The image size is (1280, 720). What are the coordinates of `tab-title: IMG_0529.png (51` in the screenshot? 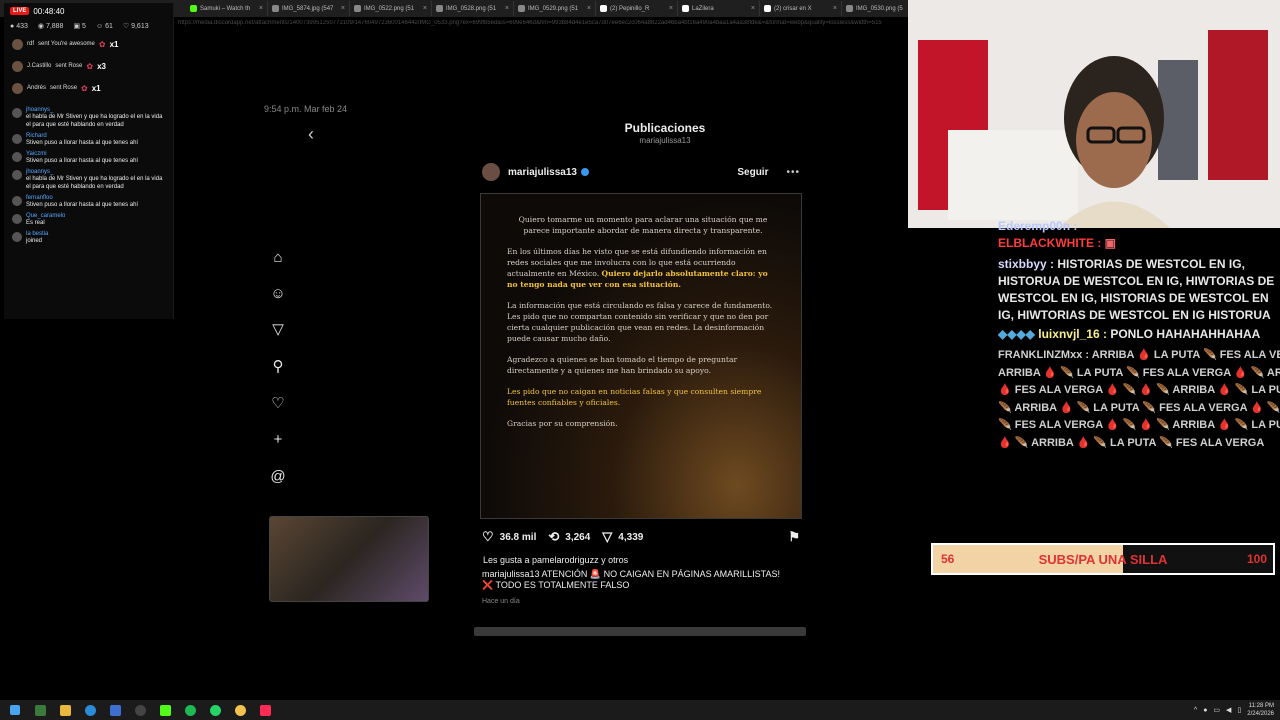 It's located at (553, 8).